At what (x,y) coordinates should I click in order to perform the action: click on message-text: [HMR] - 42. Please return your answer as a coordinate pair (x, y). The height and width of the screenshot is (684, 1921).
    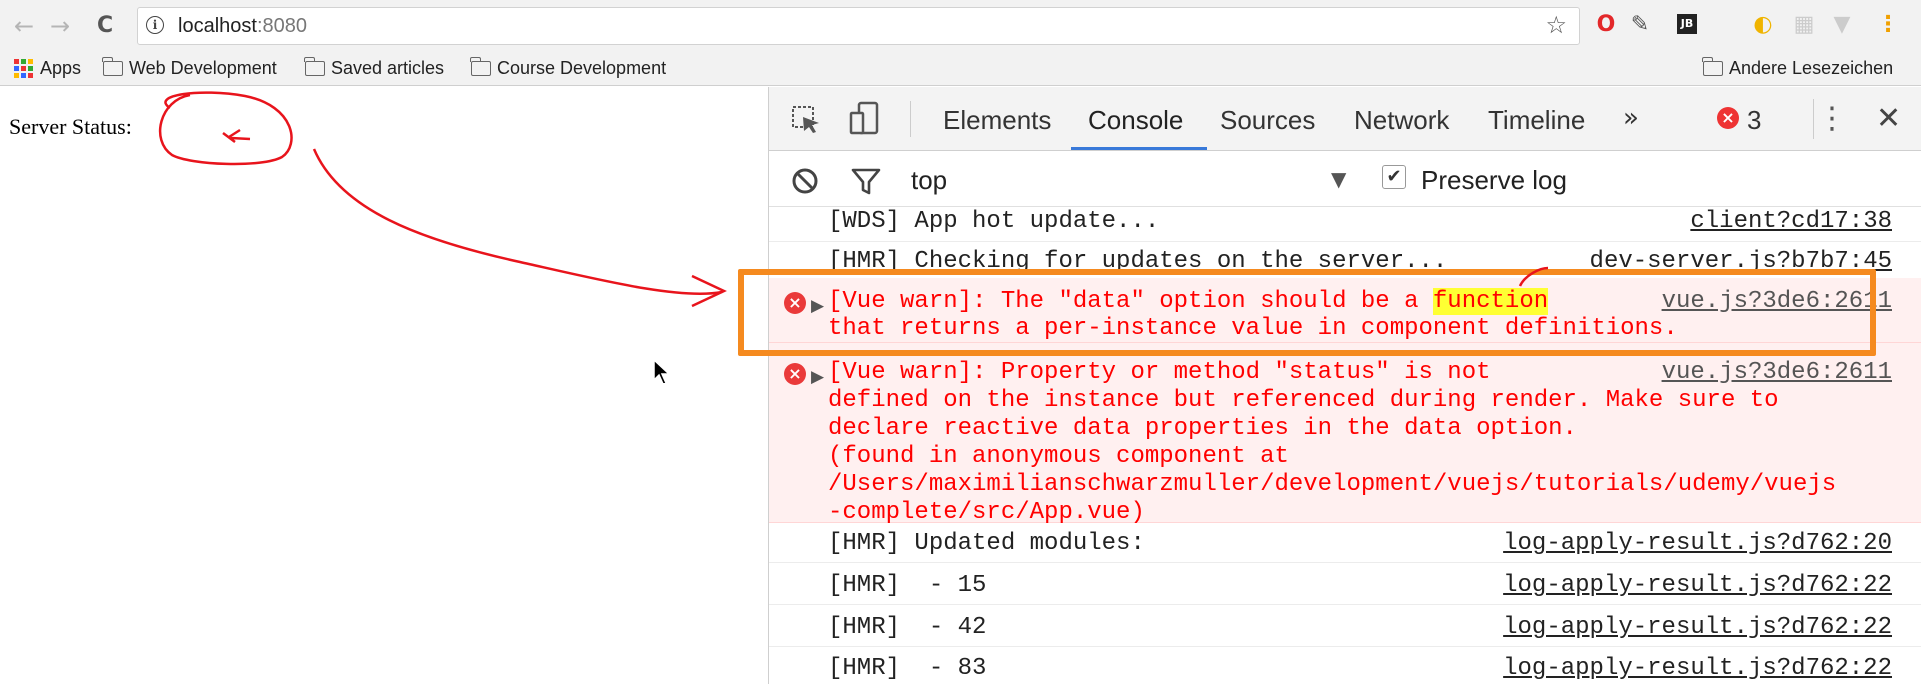
    Looking at the image, I should click on (907, 627).